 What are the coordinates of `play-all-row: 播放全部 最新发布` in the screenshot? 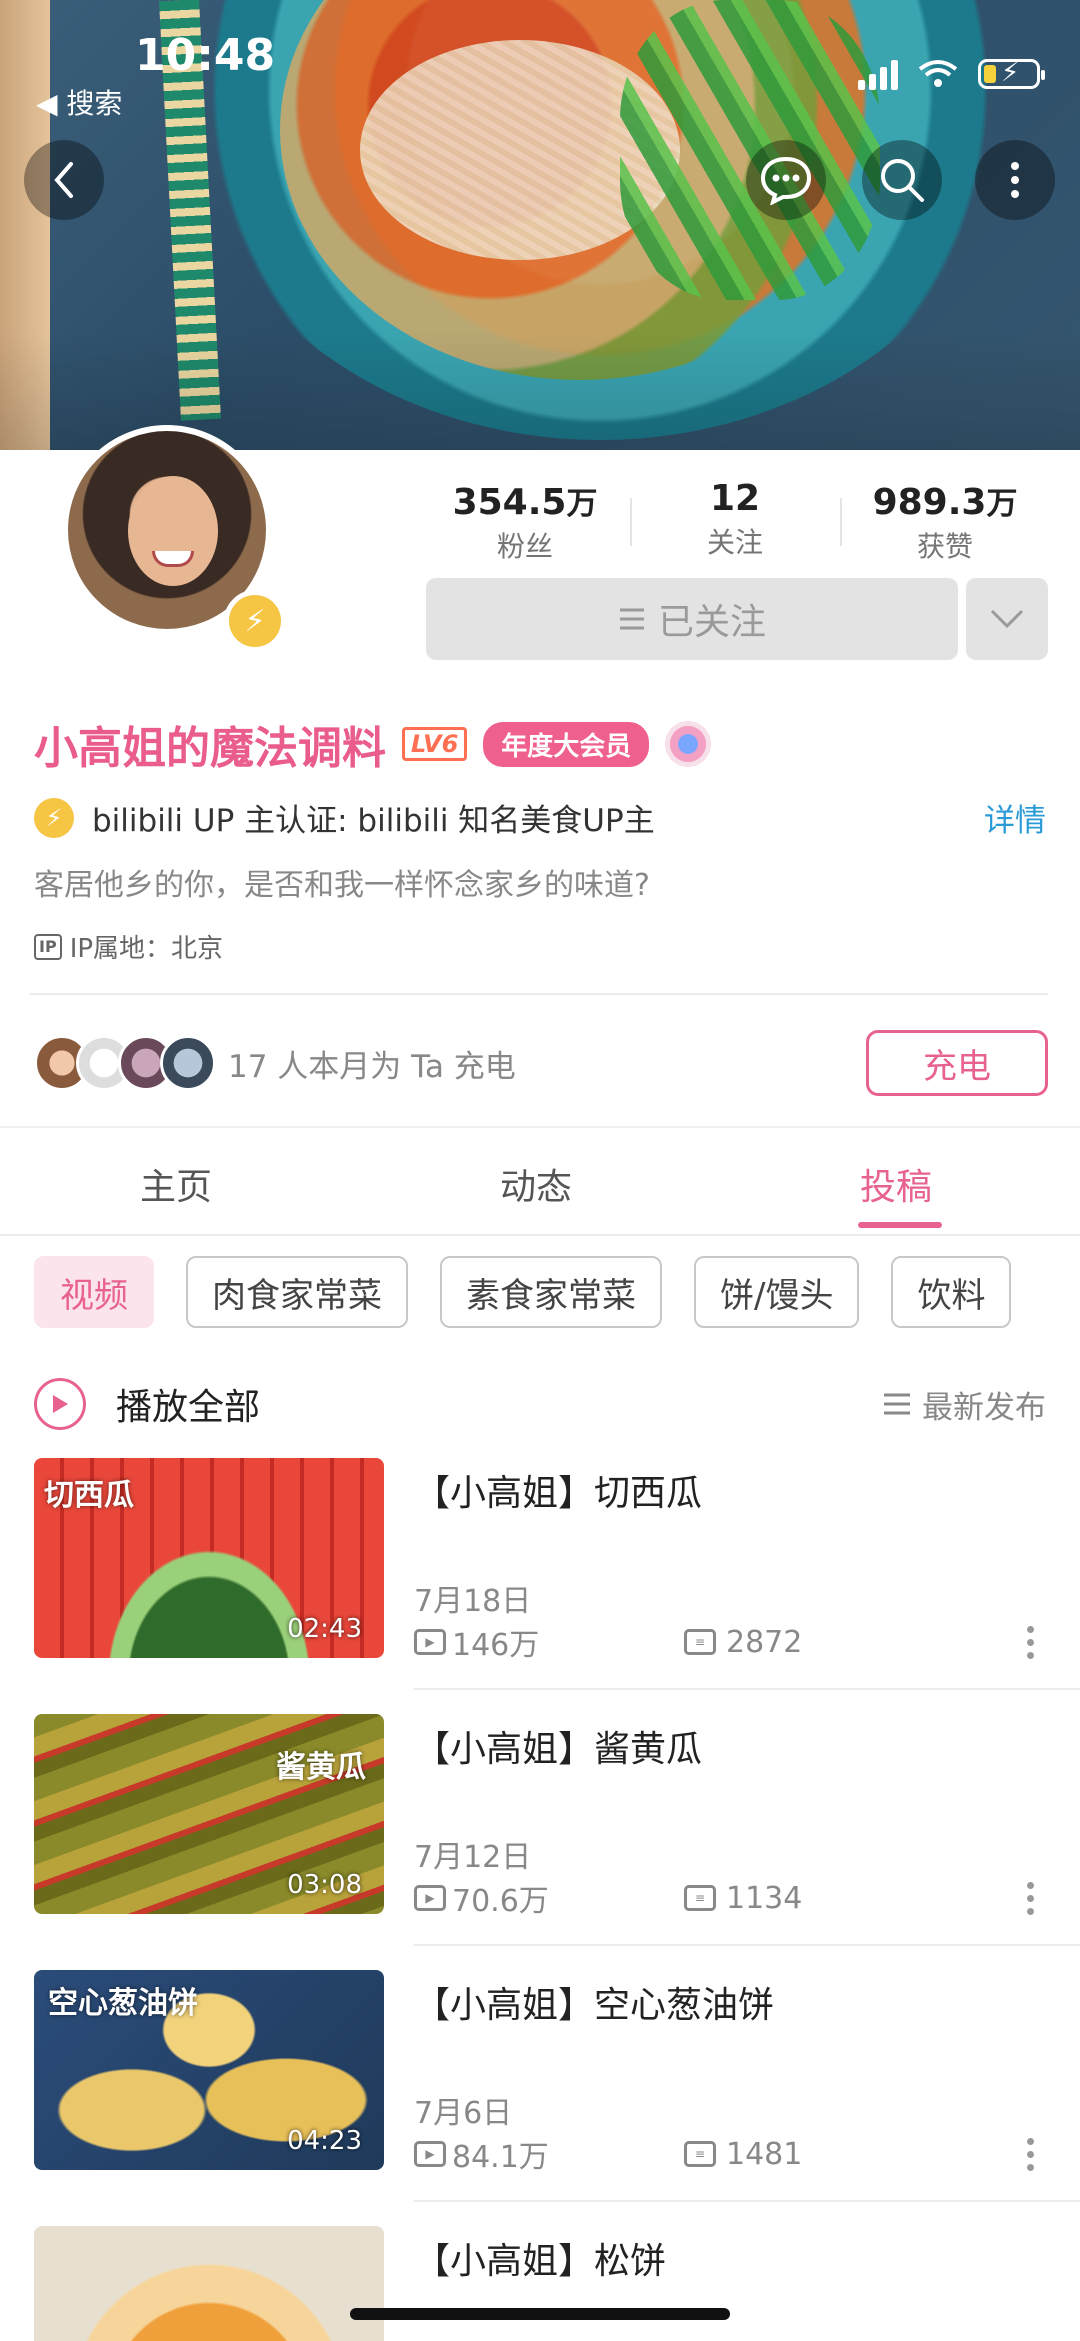 It's located at (540, 1404).